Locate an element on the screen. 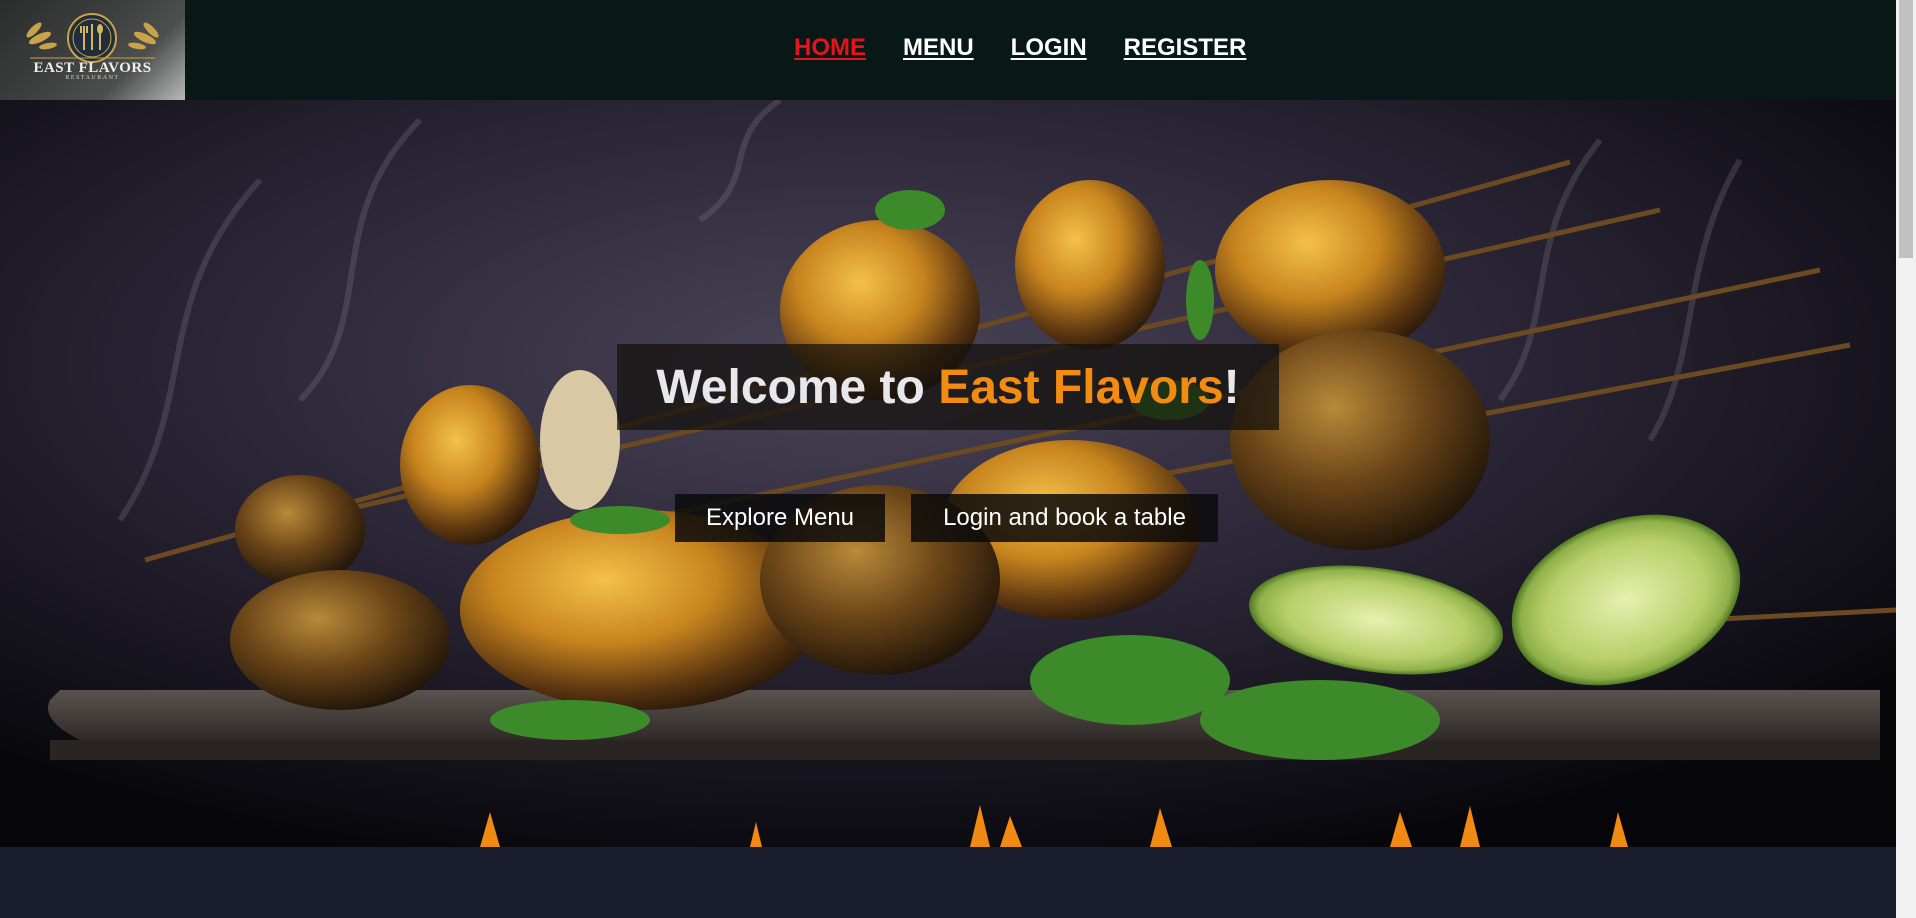 The width and height of the screenshot is (1916, 918). nav-link-home: HOME is located at coordinates (830, 48).